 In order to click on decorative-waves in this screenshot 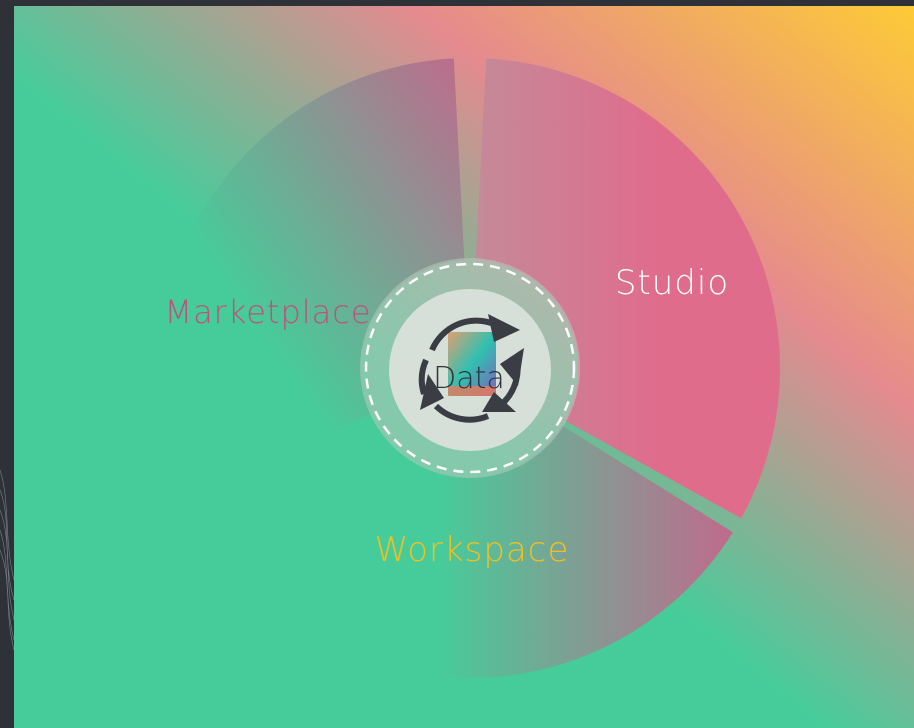, I will do `click(7, 560)`.